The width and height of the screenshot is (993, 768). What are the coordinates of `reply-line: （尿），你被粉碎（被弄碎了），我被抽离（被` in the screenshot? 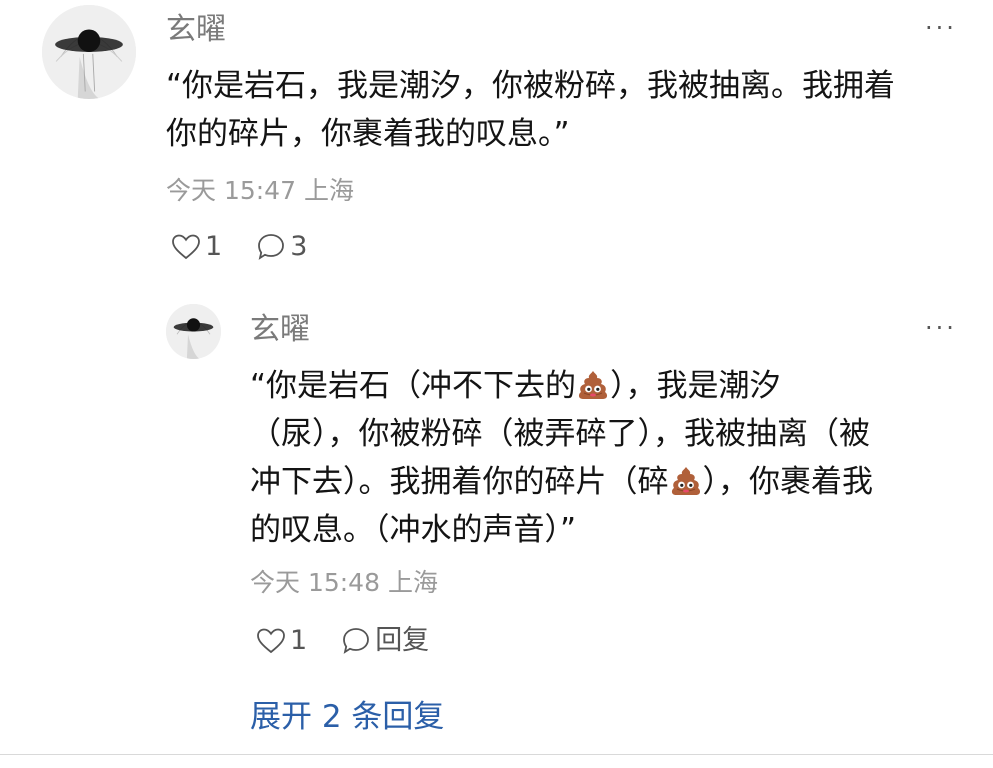 It's located at (560, 434).